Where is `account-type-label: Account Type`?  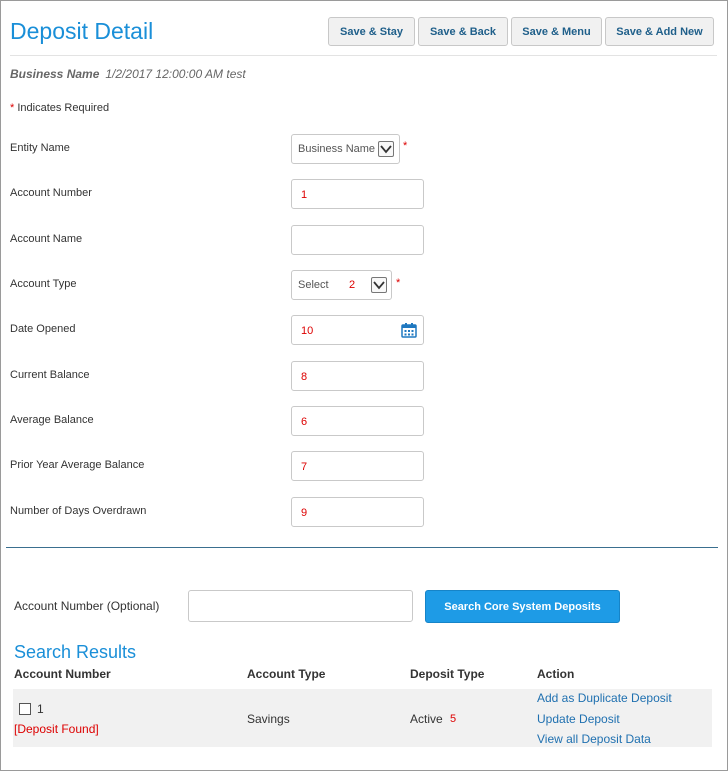
account-type-label: Account Type is located at coordinates (43, 284).